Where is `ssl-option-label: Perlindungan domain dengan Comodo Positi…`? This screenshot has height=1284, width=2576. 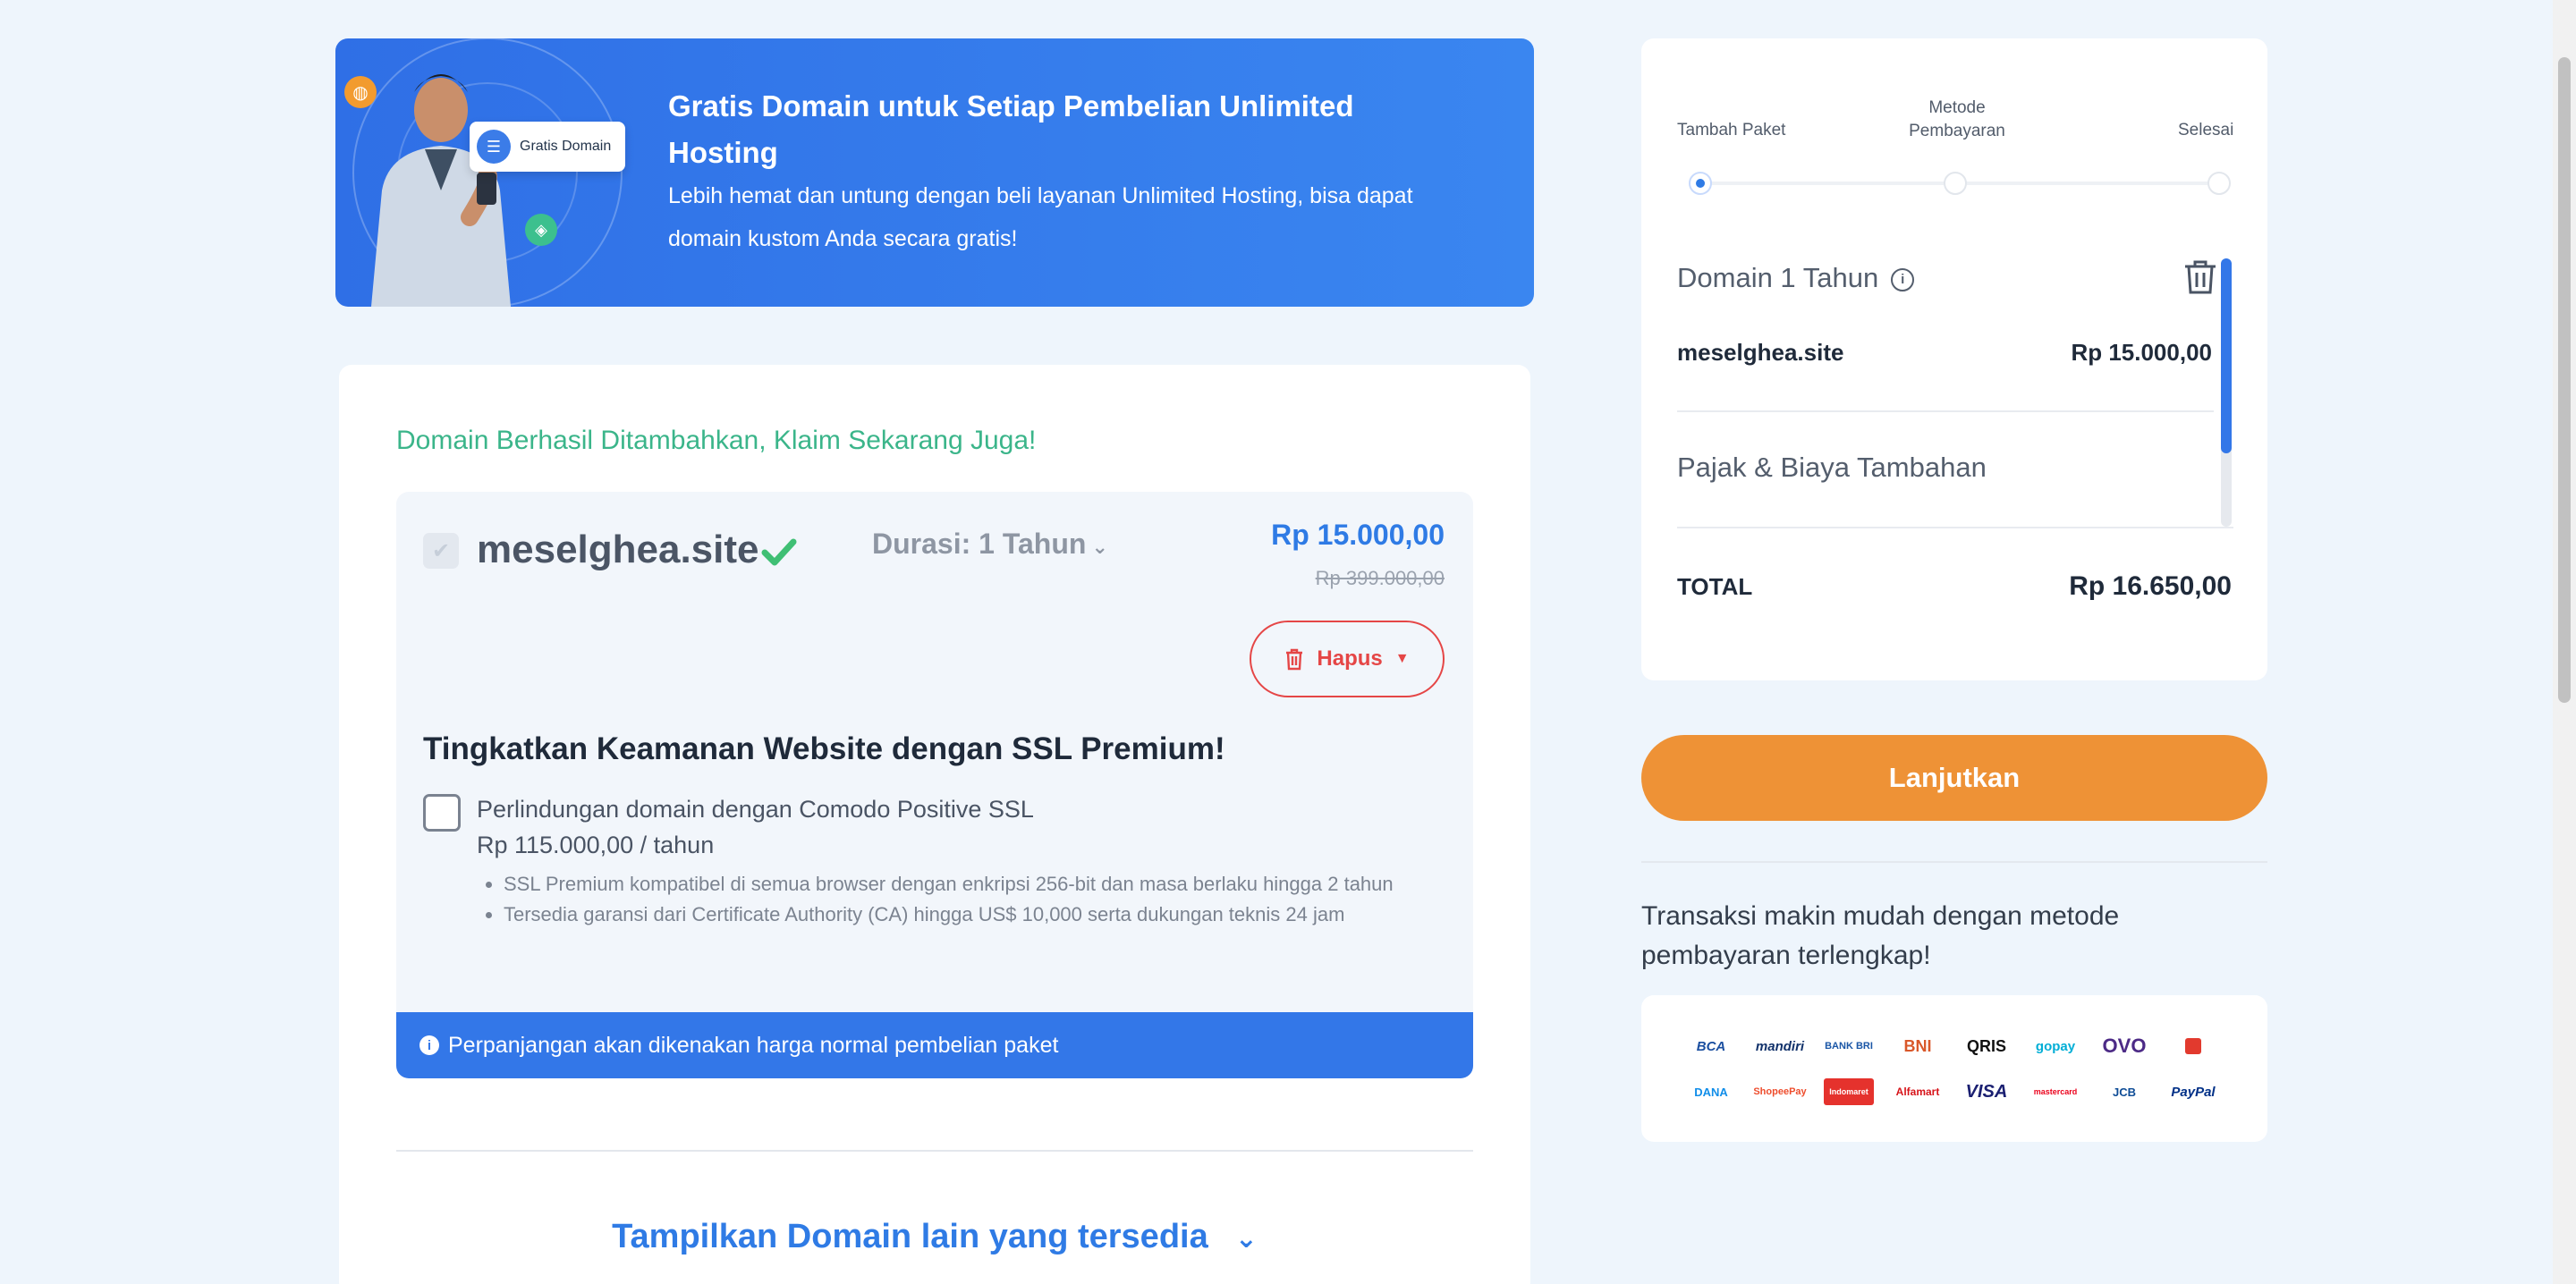 ssl-option-label: Perlindungan domain dengan Comodo Positi… is located at coordinates (755, 809).